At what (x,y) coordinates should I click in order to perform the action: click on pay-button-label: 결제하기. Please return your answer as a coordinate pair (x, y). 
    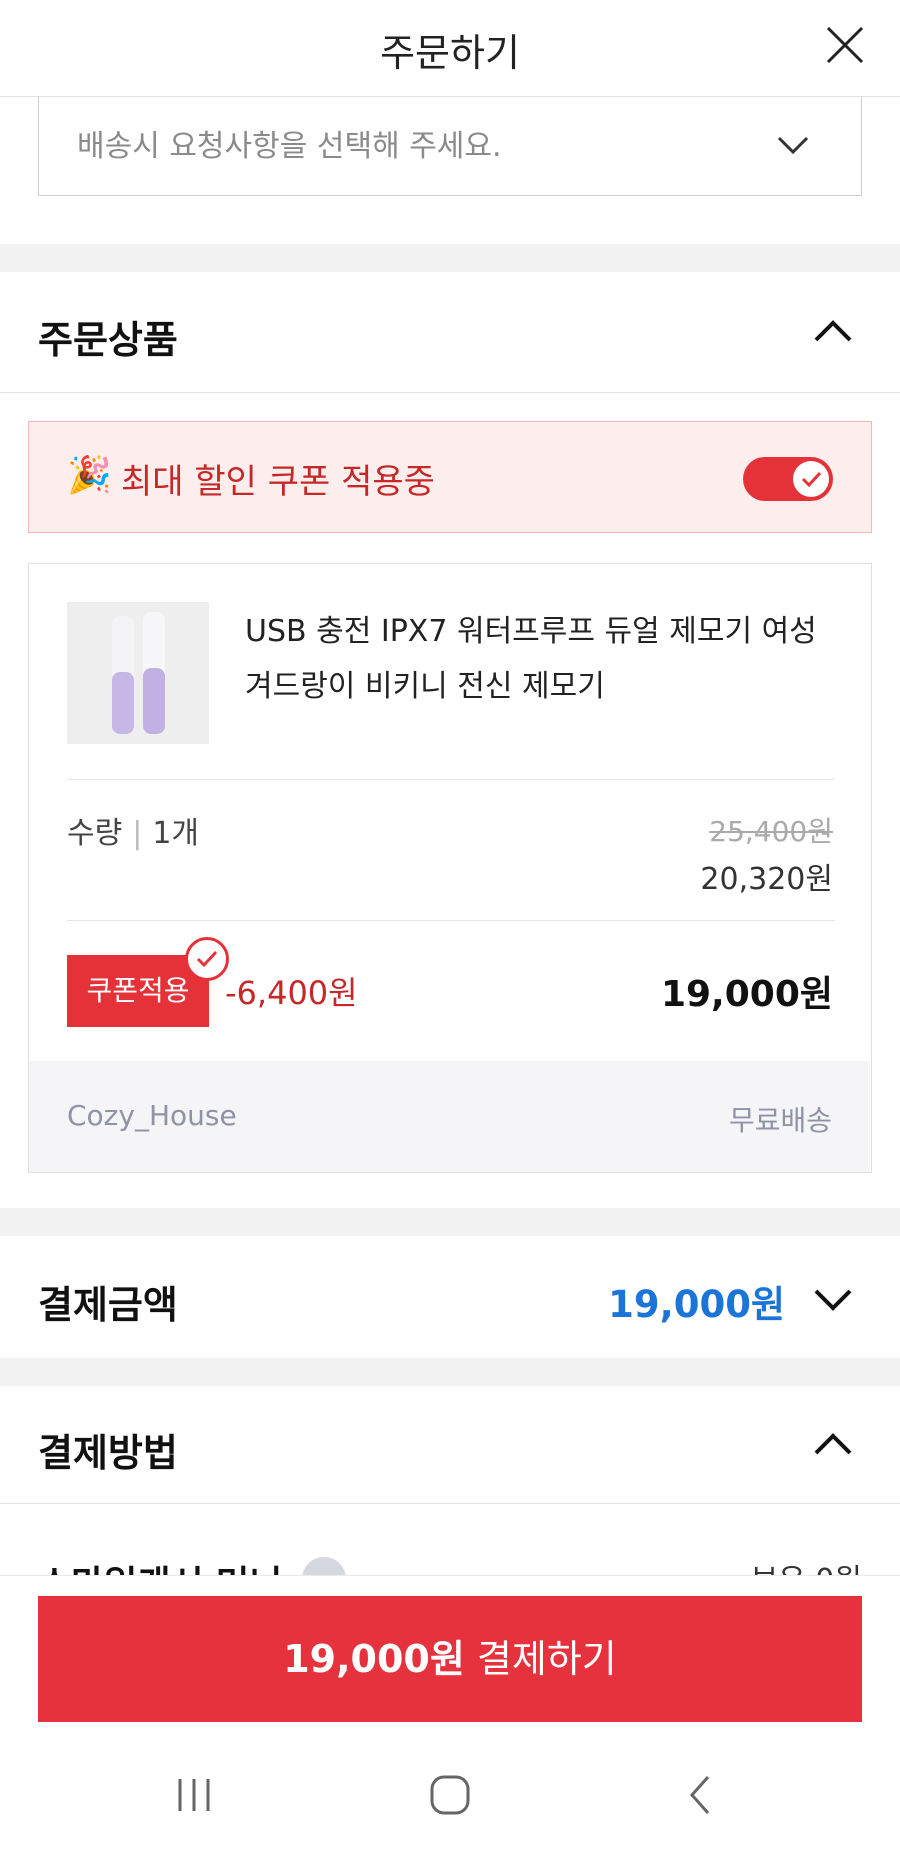
    Looking at the image, I should click on (540, 1659).